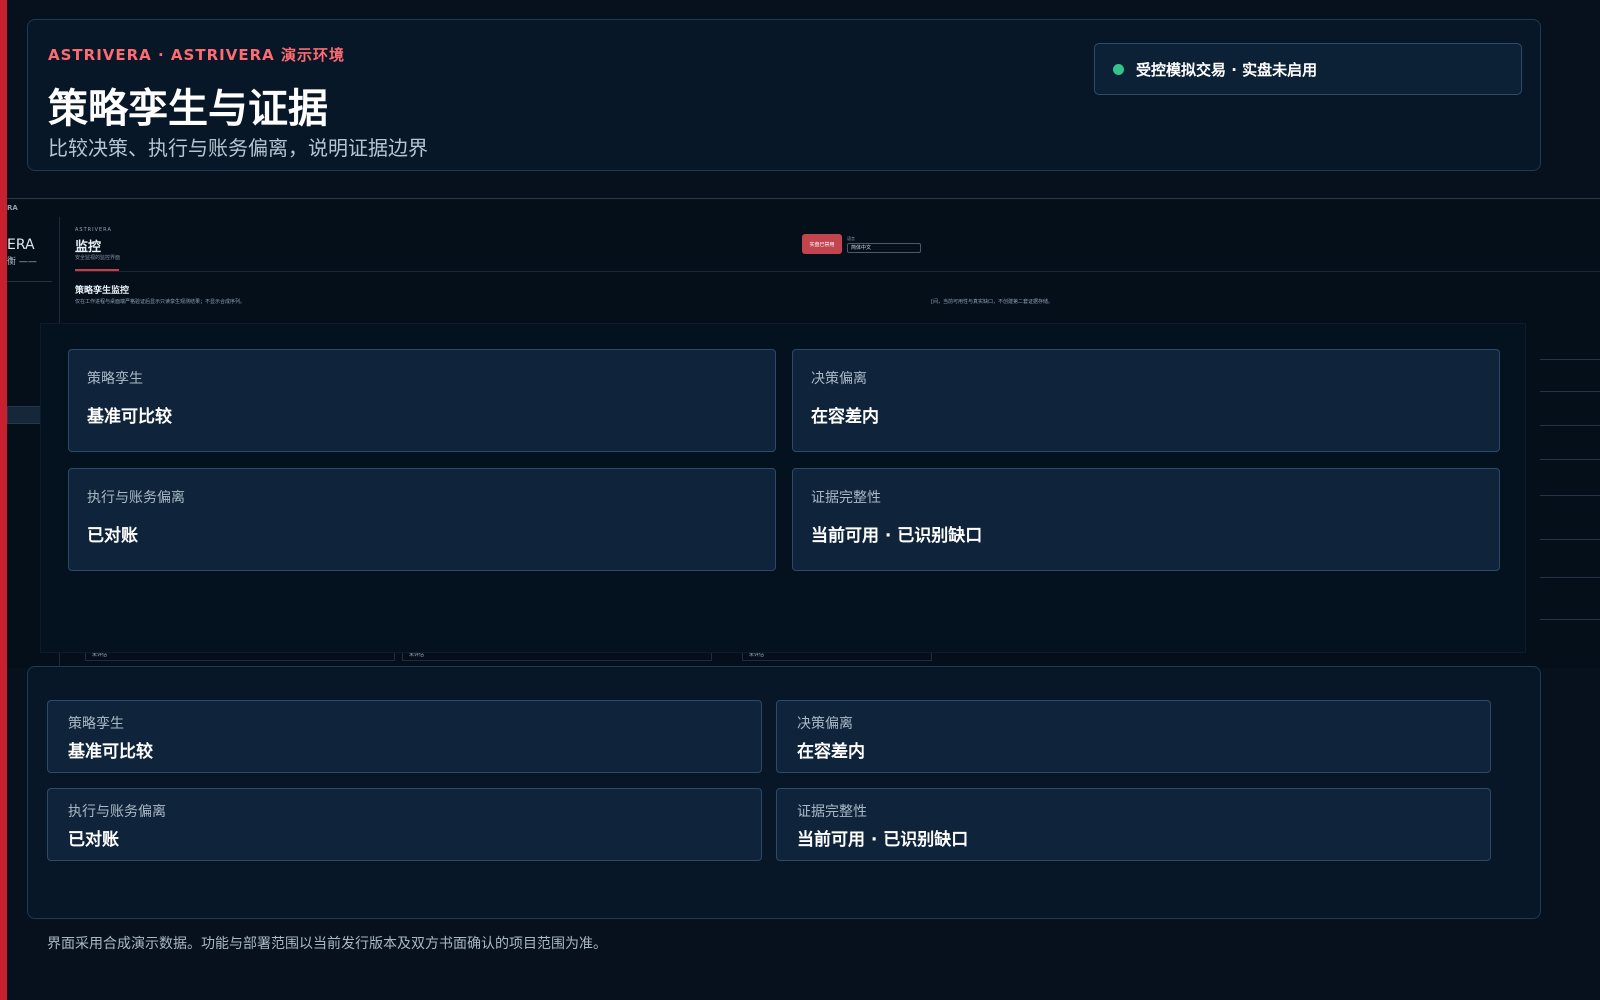 The image size is (1600, 1000). Describe the element at coordinates (196, 55) in the screenshot. I see `environment-eyebrow: ASTRIVERA · ASTRIVERA 演示环境` at that location.